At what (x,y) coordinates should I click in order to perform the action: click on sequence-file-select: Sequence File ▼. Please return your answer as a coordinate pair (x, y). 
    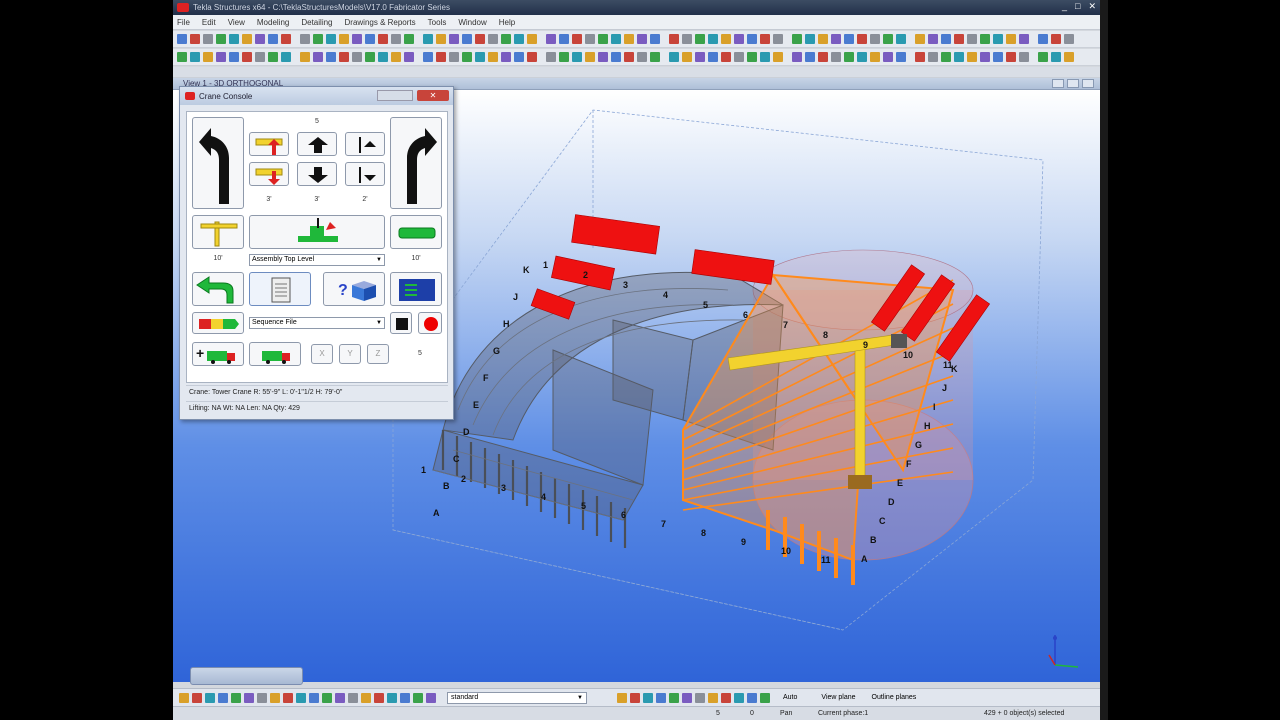
    Looking at the image, I should click on (317, 323).